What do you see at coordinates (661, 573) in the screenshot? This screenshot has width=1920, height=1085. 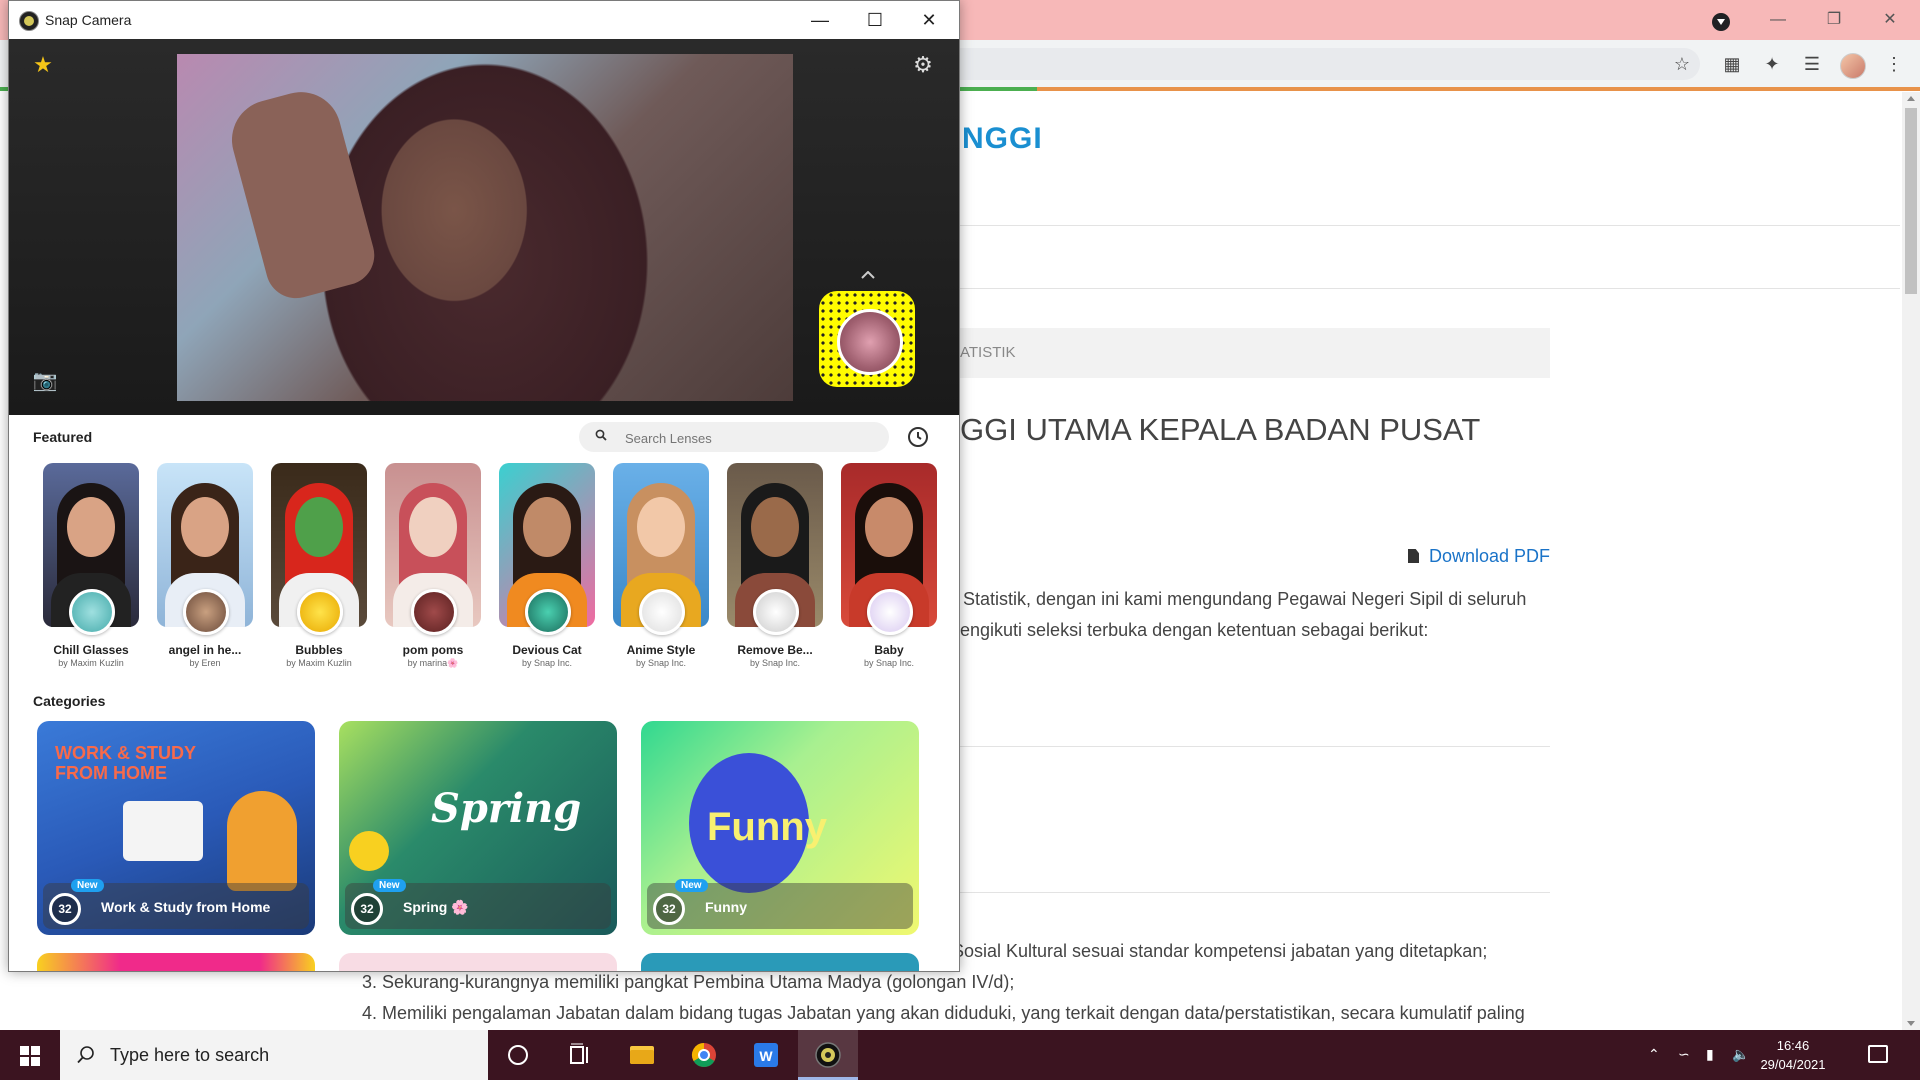 I see `lens-card: Anime Style by Snap Inc.` at bounding box center [661, 573].